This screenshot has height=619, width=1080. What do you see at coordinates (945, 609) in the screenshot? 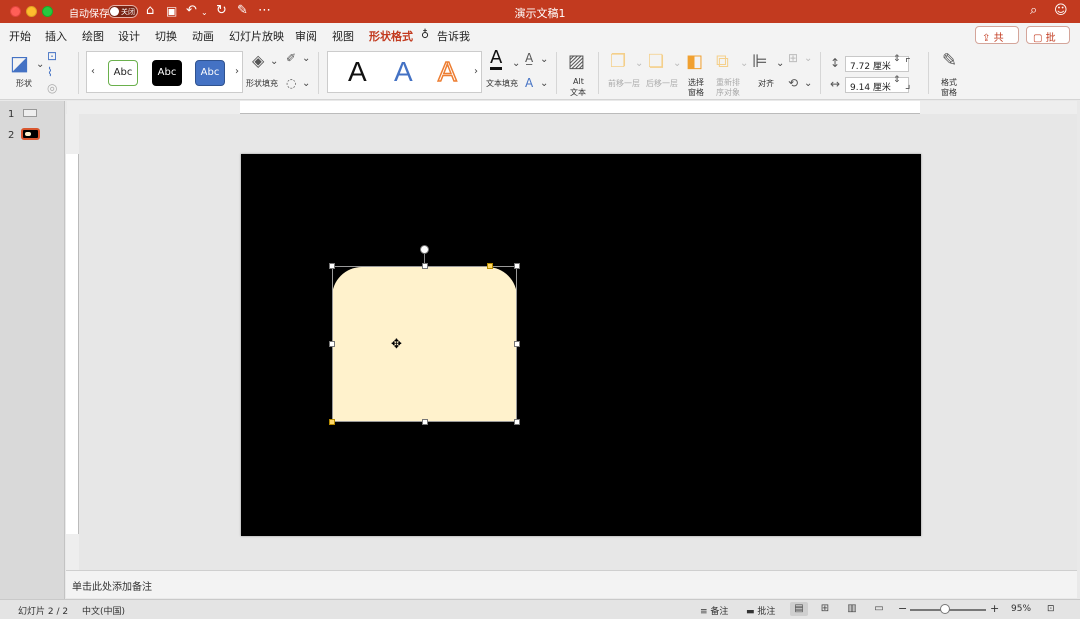
I see `zoom-slider-handle` at bounding box center [945, 609].